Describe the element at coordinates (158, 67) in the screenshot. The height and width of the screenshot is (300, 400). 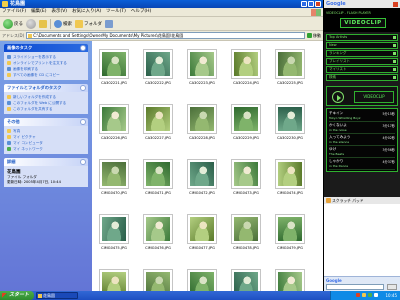
I see `thumbnail-item: CA302222.JPG` at that location.